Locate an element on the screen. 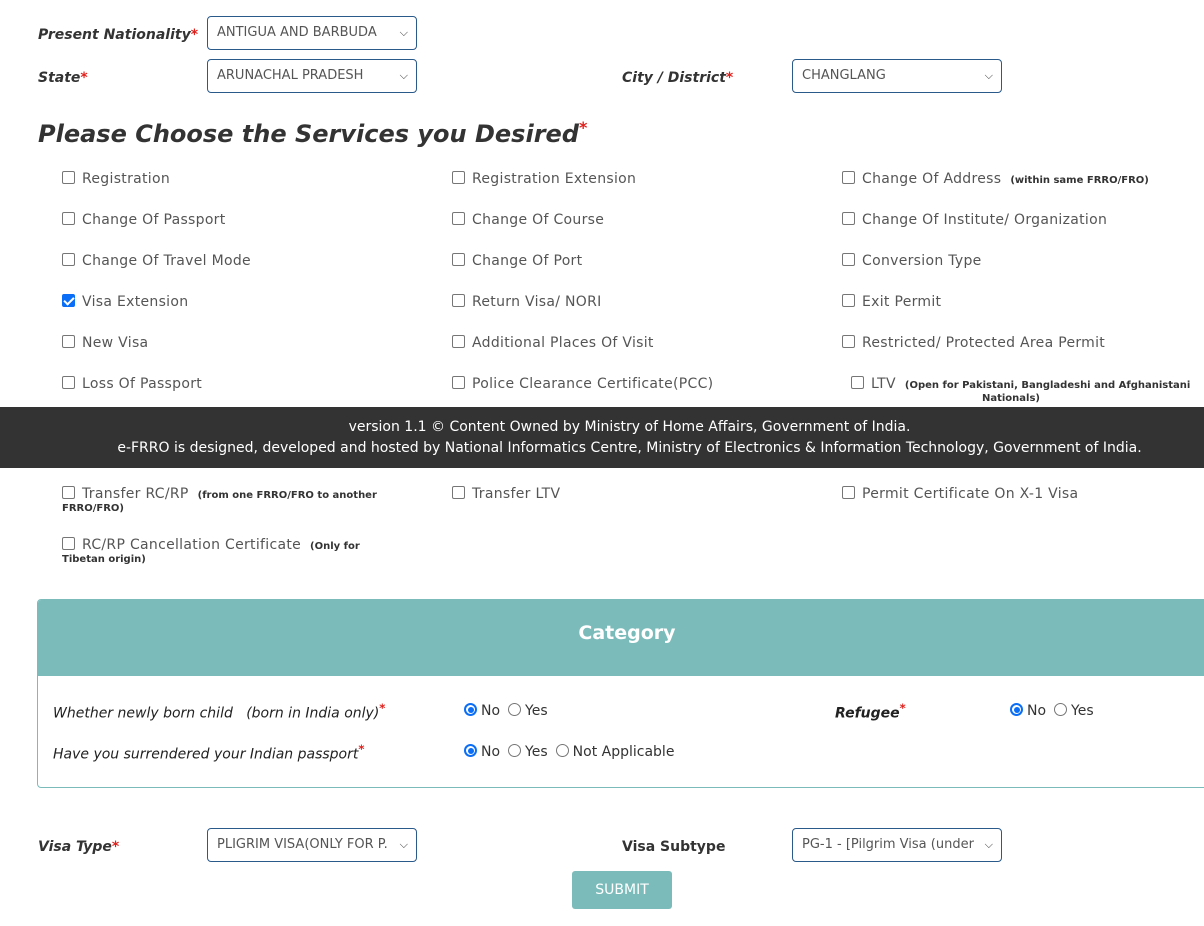 Image resolution: width=1204 pixels, height=926 pixels. service-option: Registration Extension is located at coordinates (544, 179).